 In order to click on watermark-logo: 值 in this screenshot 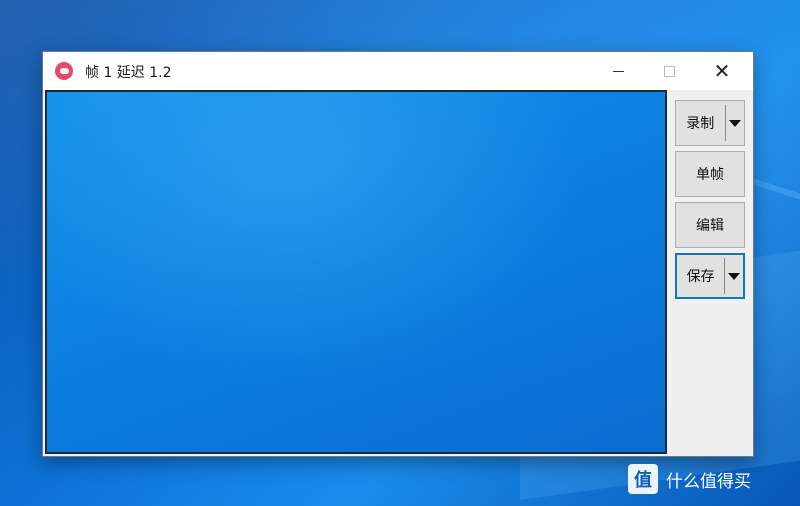, I will do `click(643, 479)`.